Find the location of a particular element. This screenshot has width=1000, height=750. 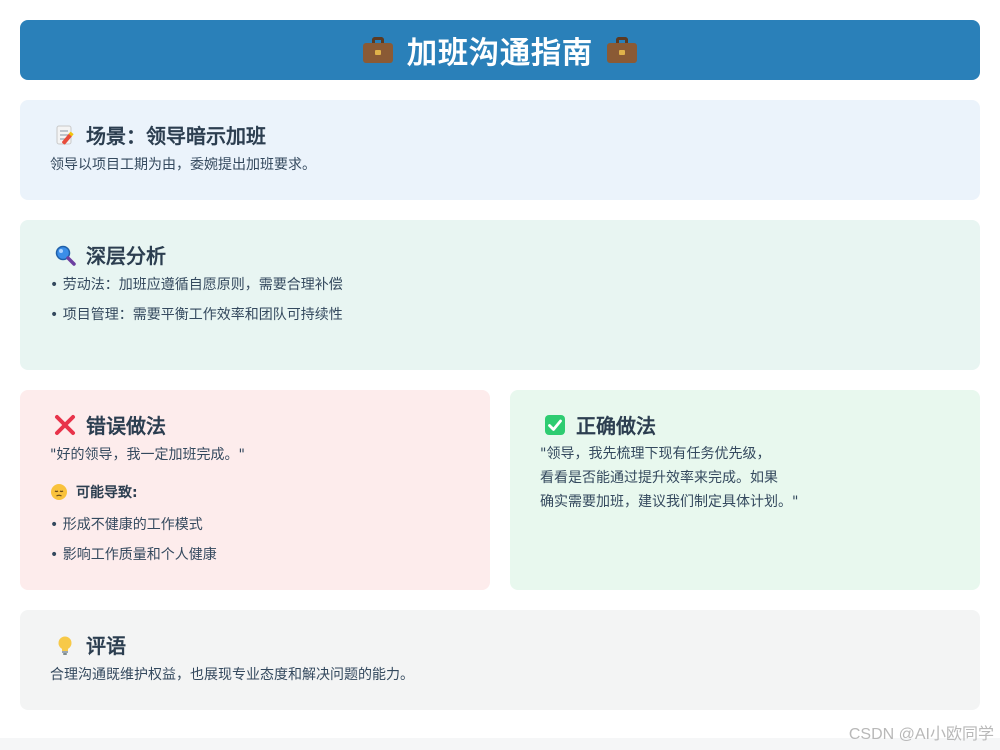

analysis-bullet: • 项目管理：需要平衡工作效率和团队可持续性 is located at coordinates (196, 315).